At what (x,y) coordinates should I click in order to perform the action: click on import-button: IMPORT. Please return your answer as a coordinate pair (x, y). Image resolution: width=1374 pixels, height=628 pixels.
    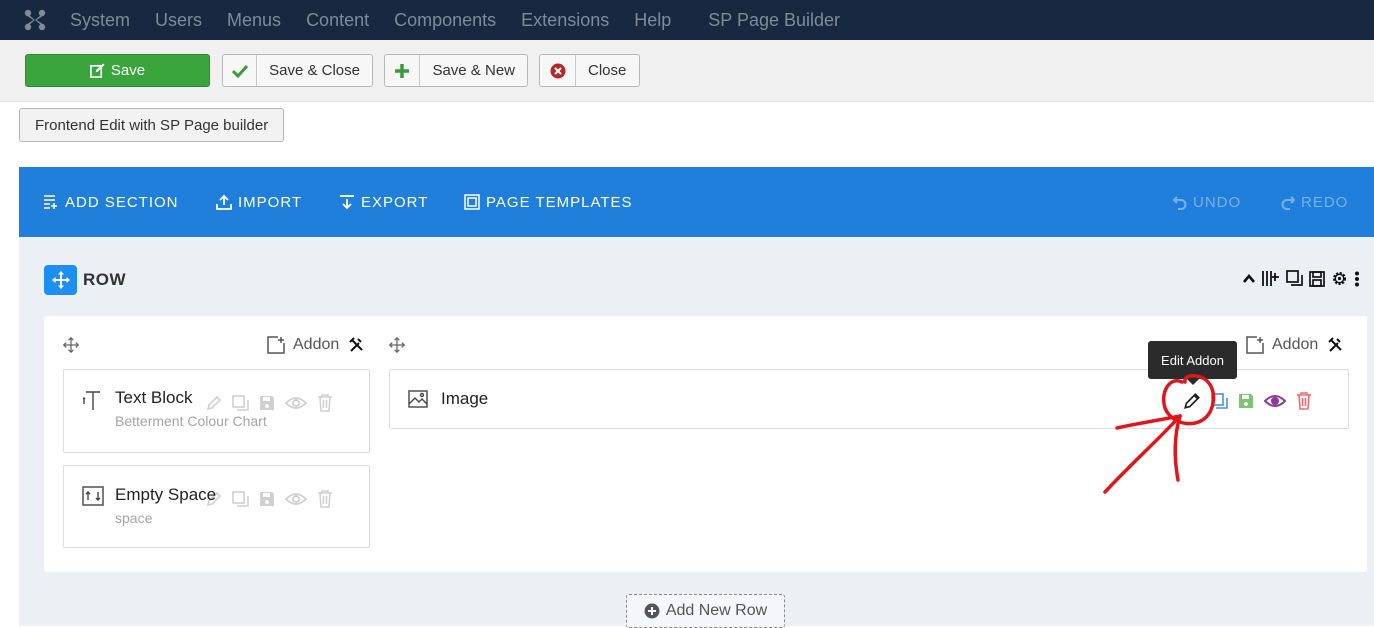
    Looking at the image, I should click on (259, 202).